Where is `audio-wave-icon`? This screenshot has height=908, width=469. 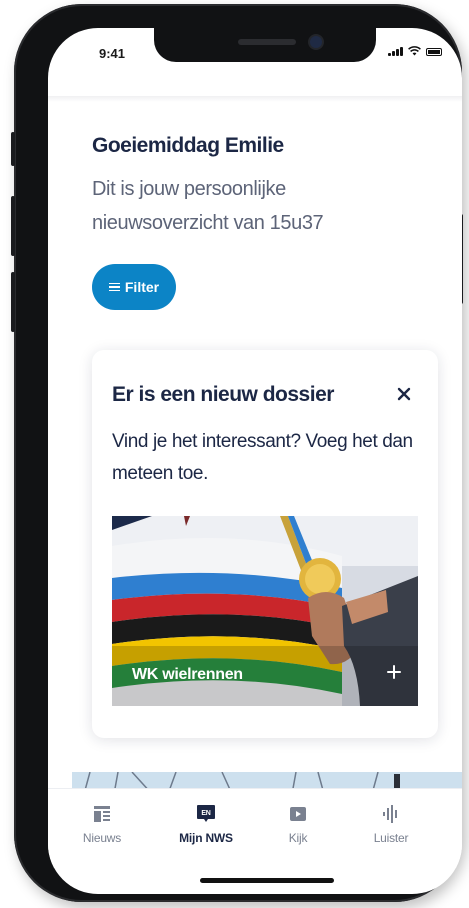 audio-wave-icon is located at coordinates (391, 814).